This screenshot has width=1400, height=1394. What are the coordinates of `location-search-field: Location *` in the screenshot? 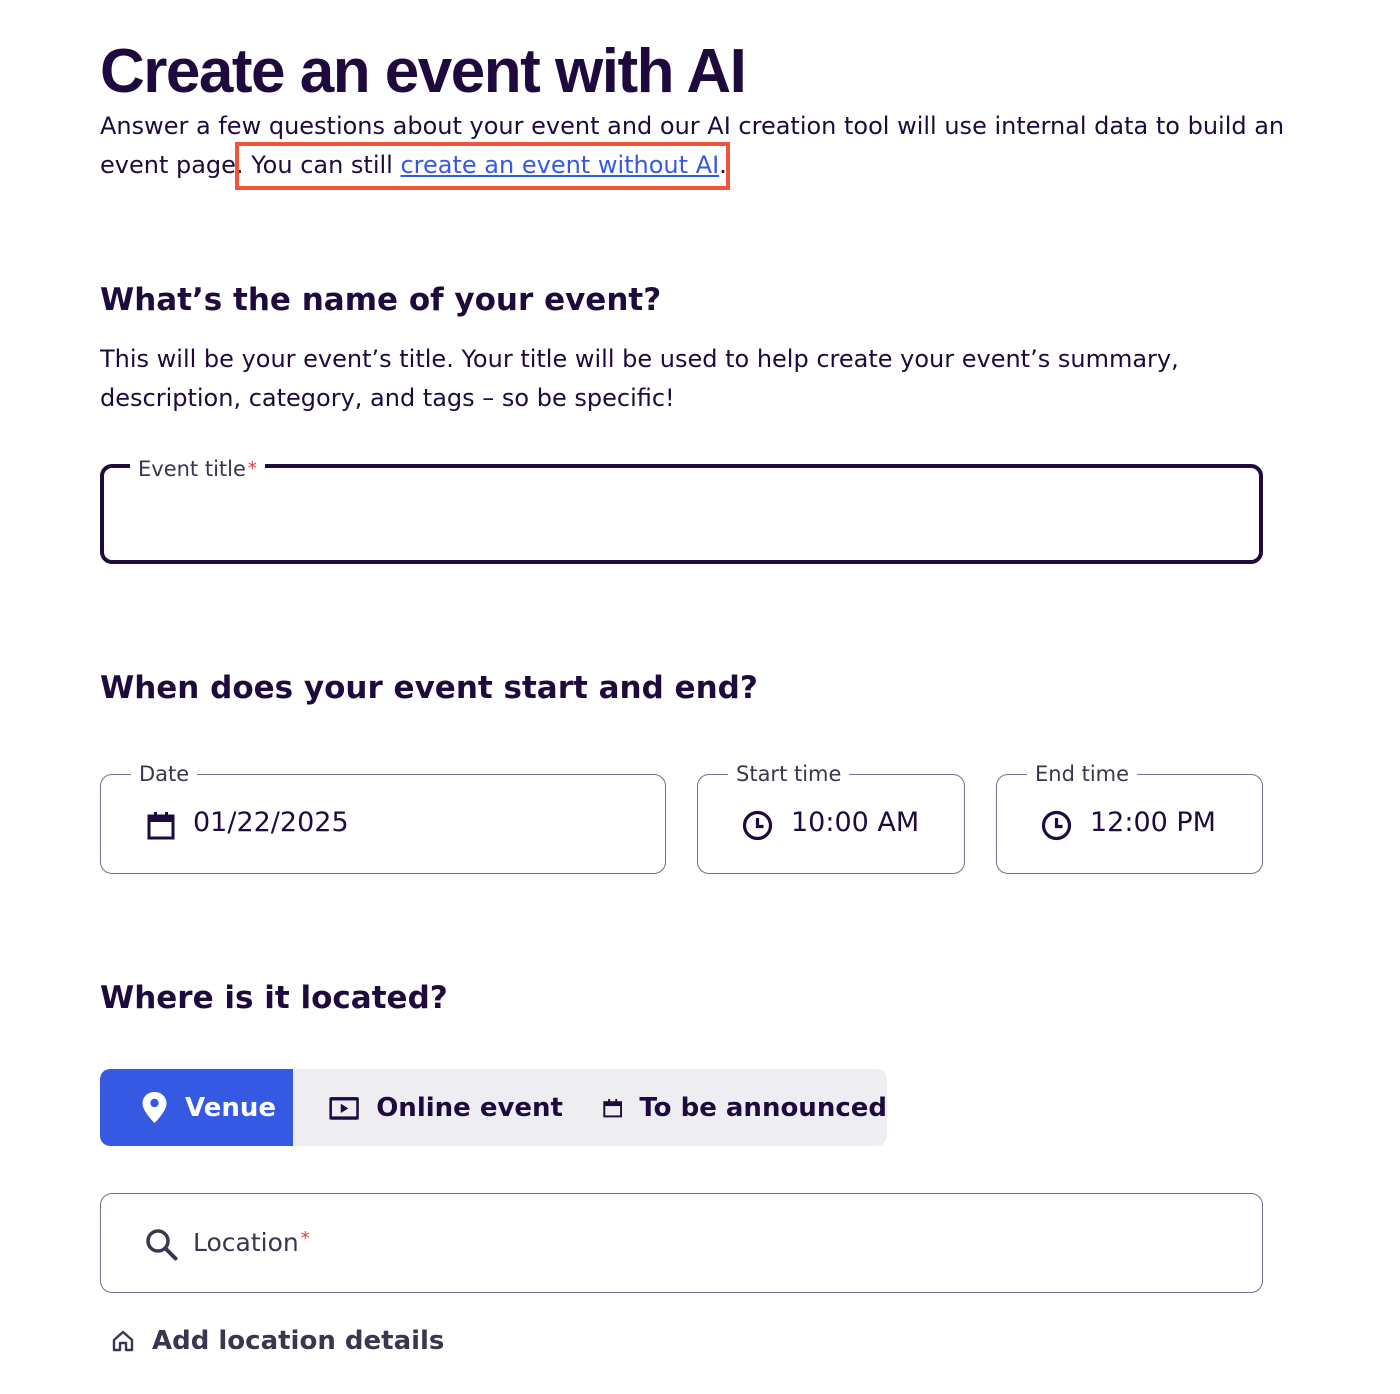 It's located at (681, 1243).